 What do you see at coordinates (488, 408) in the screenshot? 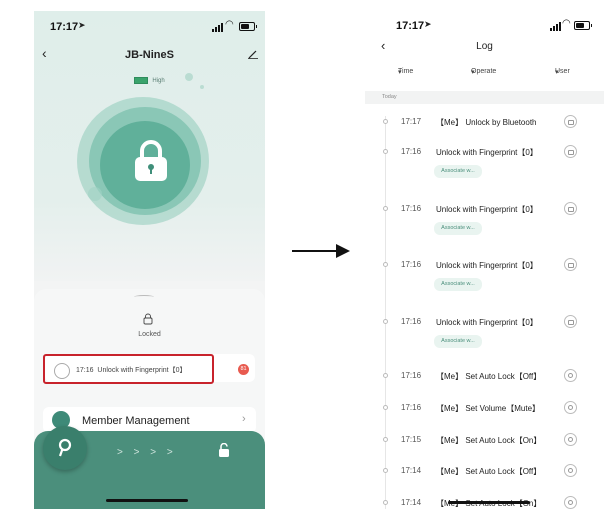
I see `log-operation: 【Me】 Set Volume【Mute】` at bounding box center [488, 408].